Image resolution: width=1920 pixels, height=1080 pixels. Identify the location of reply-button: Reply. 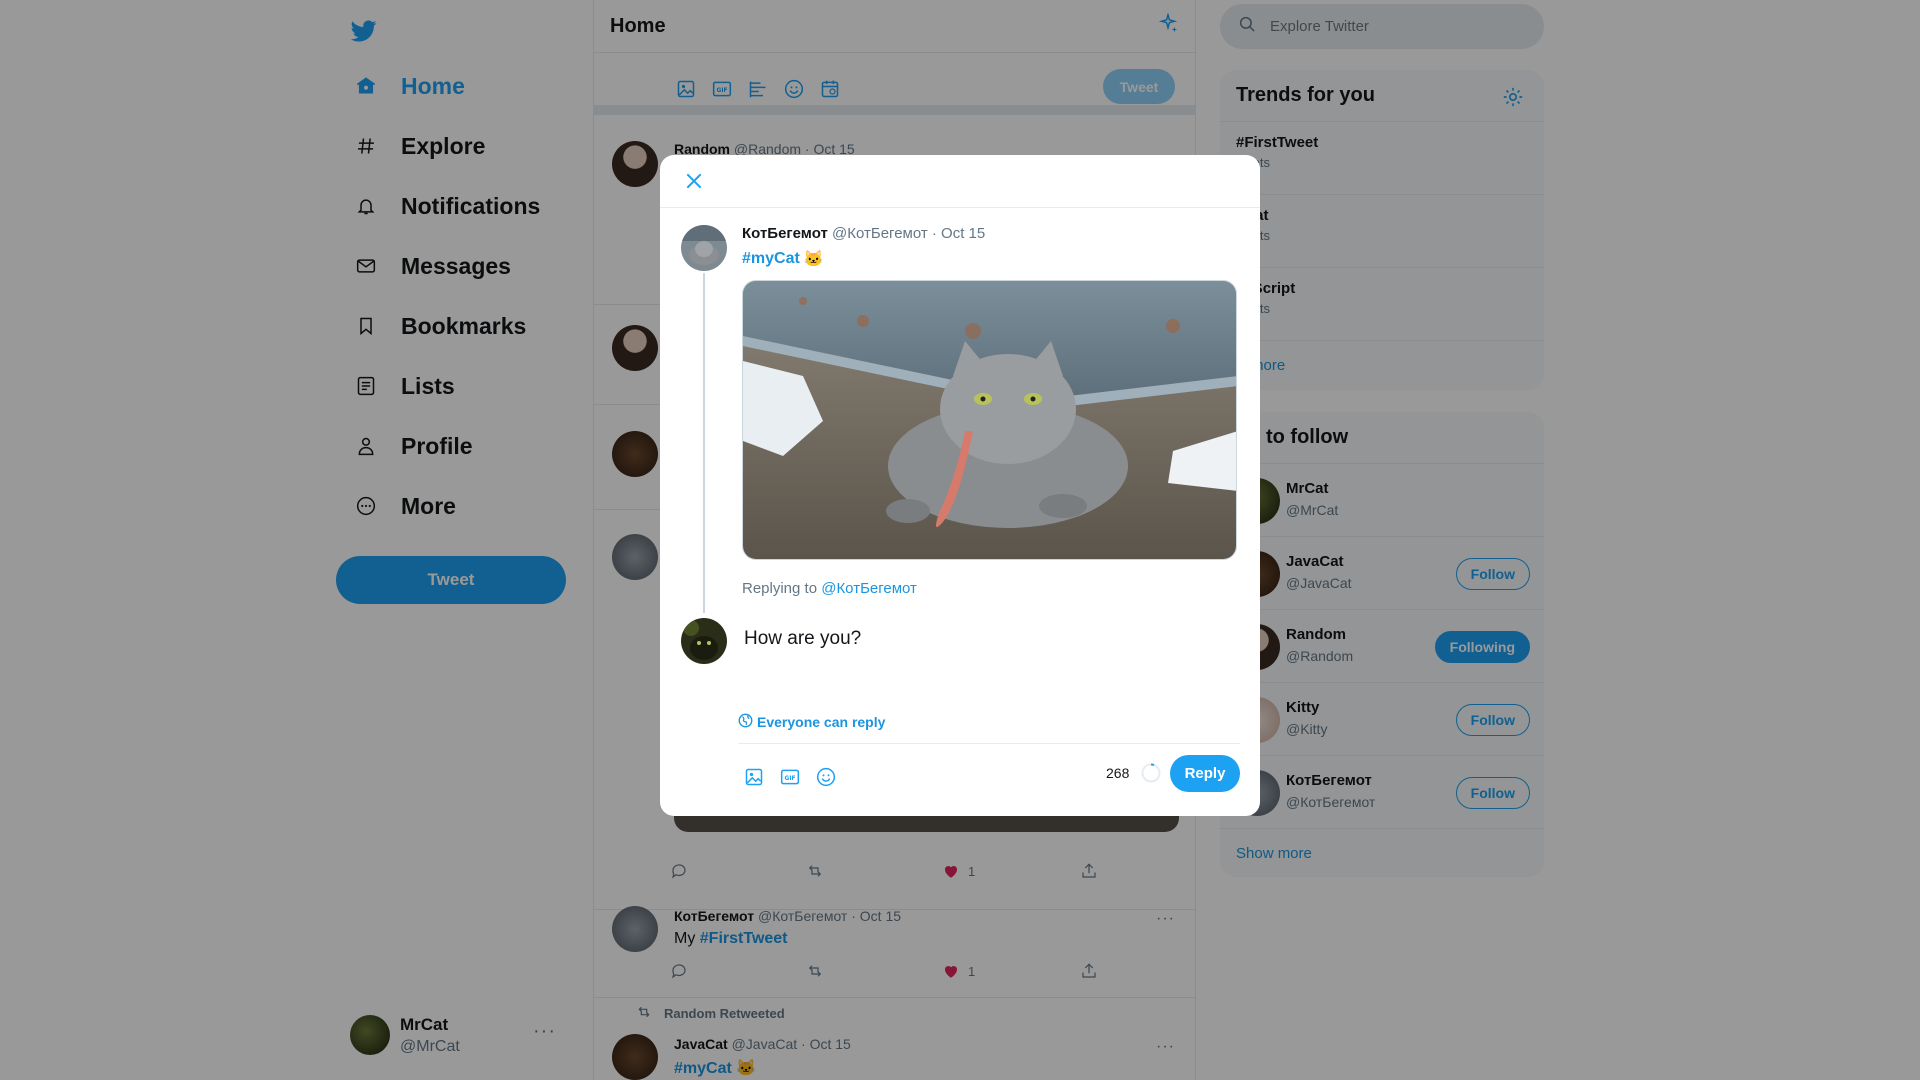
(1205, 773).